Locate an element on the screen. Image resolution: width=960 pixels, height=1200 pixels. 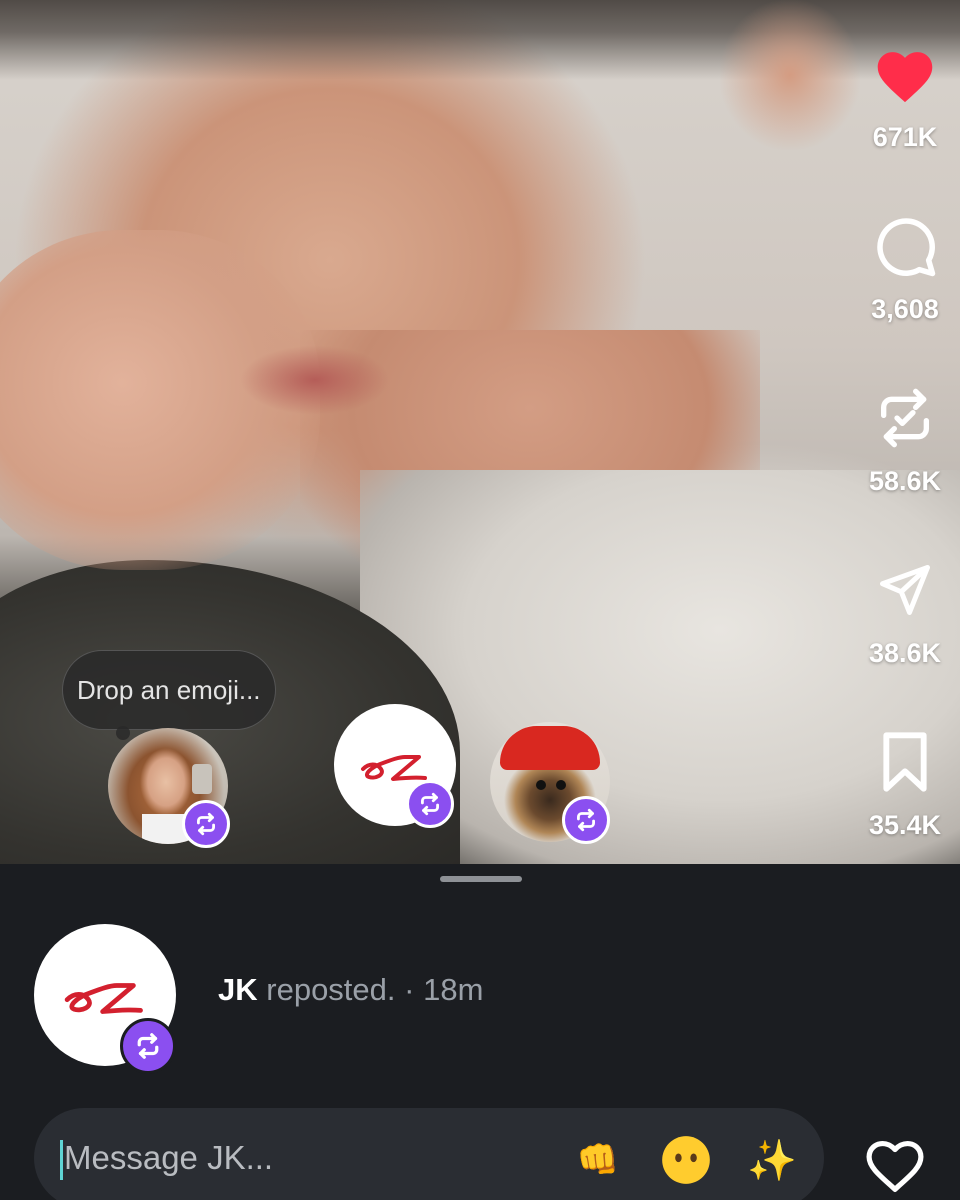
message-composer: 👊 😶 ✨ is located at coordinates (429, 1154).